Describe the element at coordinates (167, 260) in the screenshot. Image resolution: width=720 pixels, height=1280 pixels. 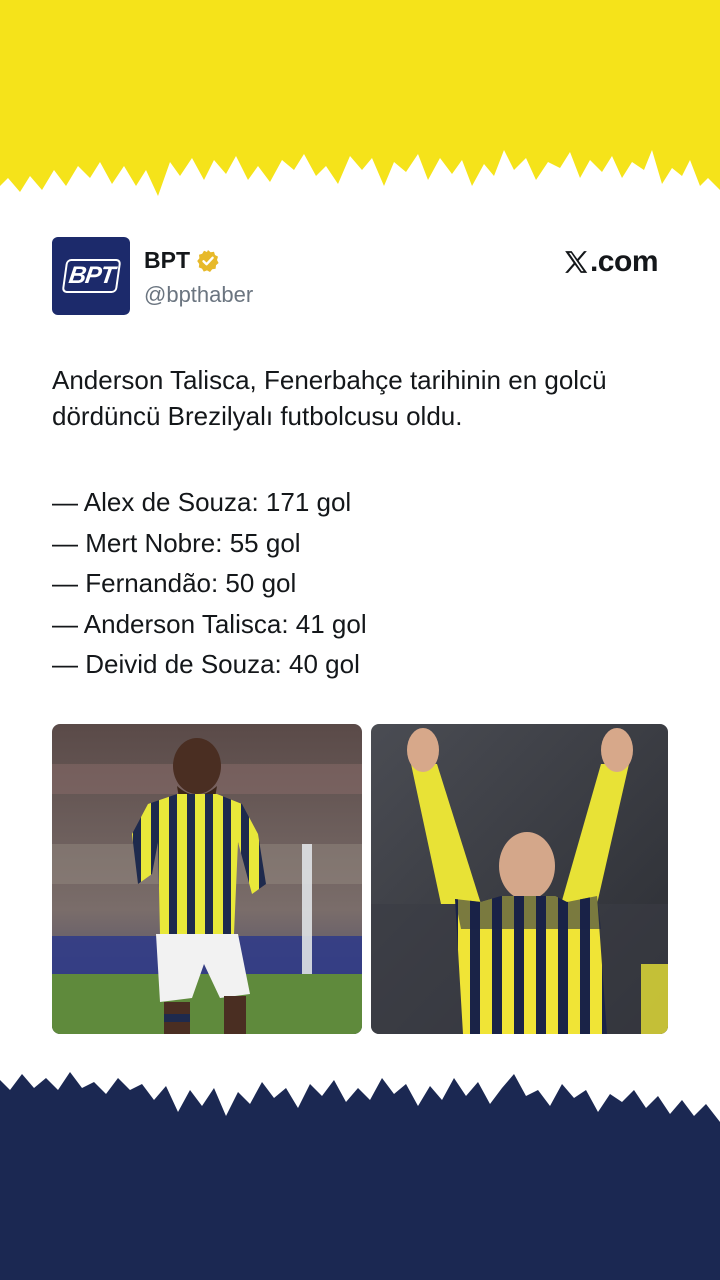
I see `display-name: BPT` at that location.